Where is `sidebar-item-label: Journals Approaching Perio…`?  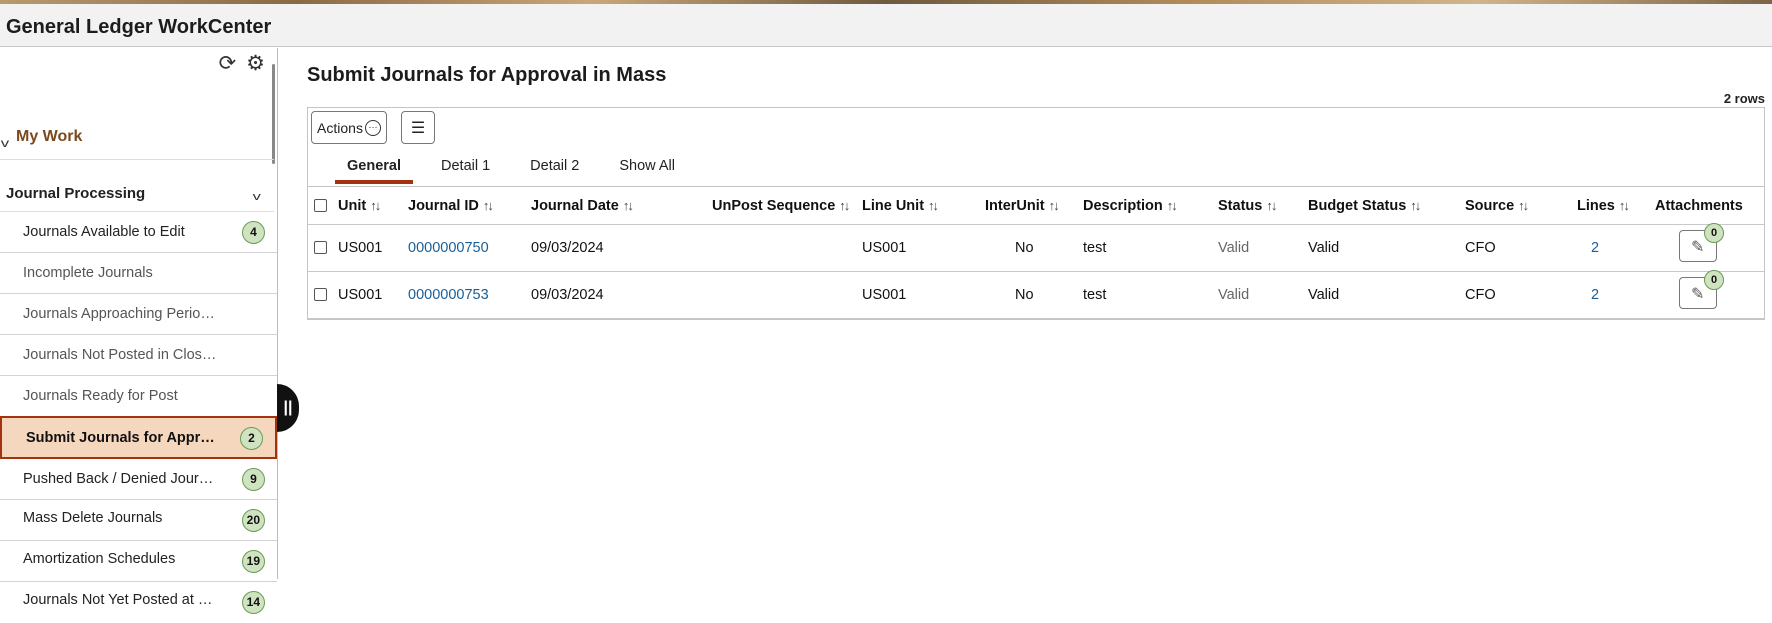
sidebar-item-label: Journals Approaching Perio… is located at coordinates (119, 314).